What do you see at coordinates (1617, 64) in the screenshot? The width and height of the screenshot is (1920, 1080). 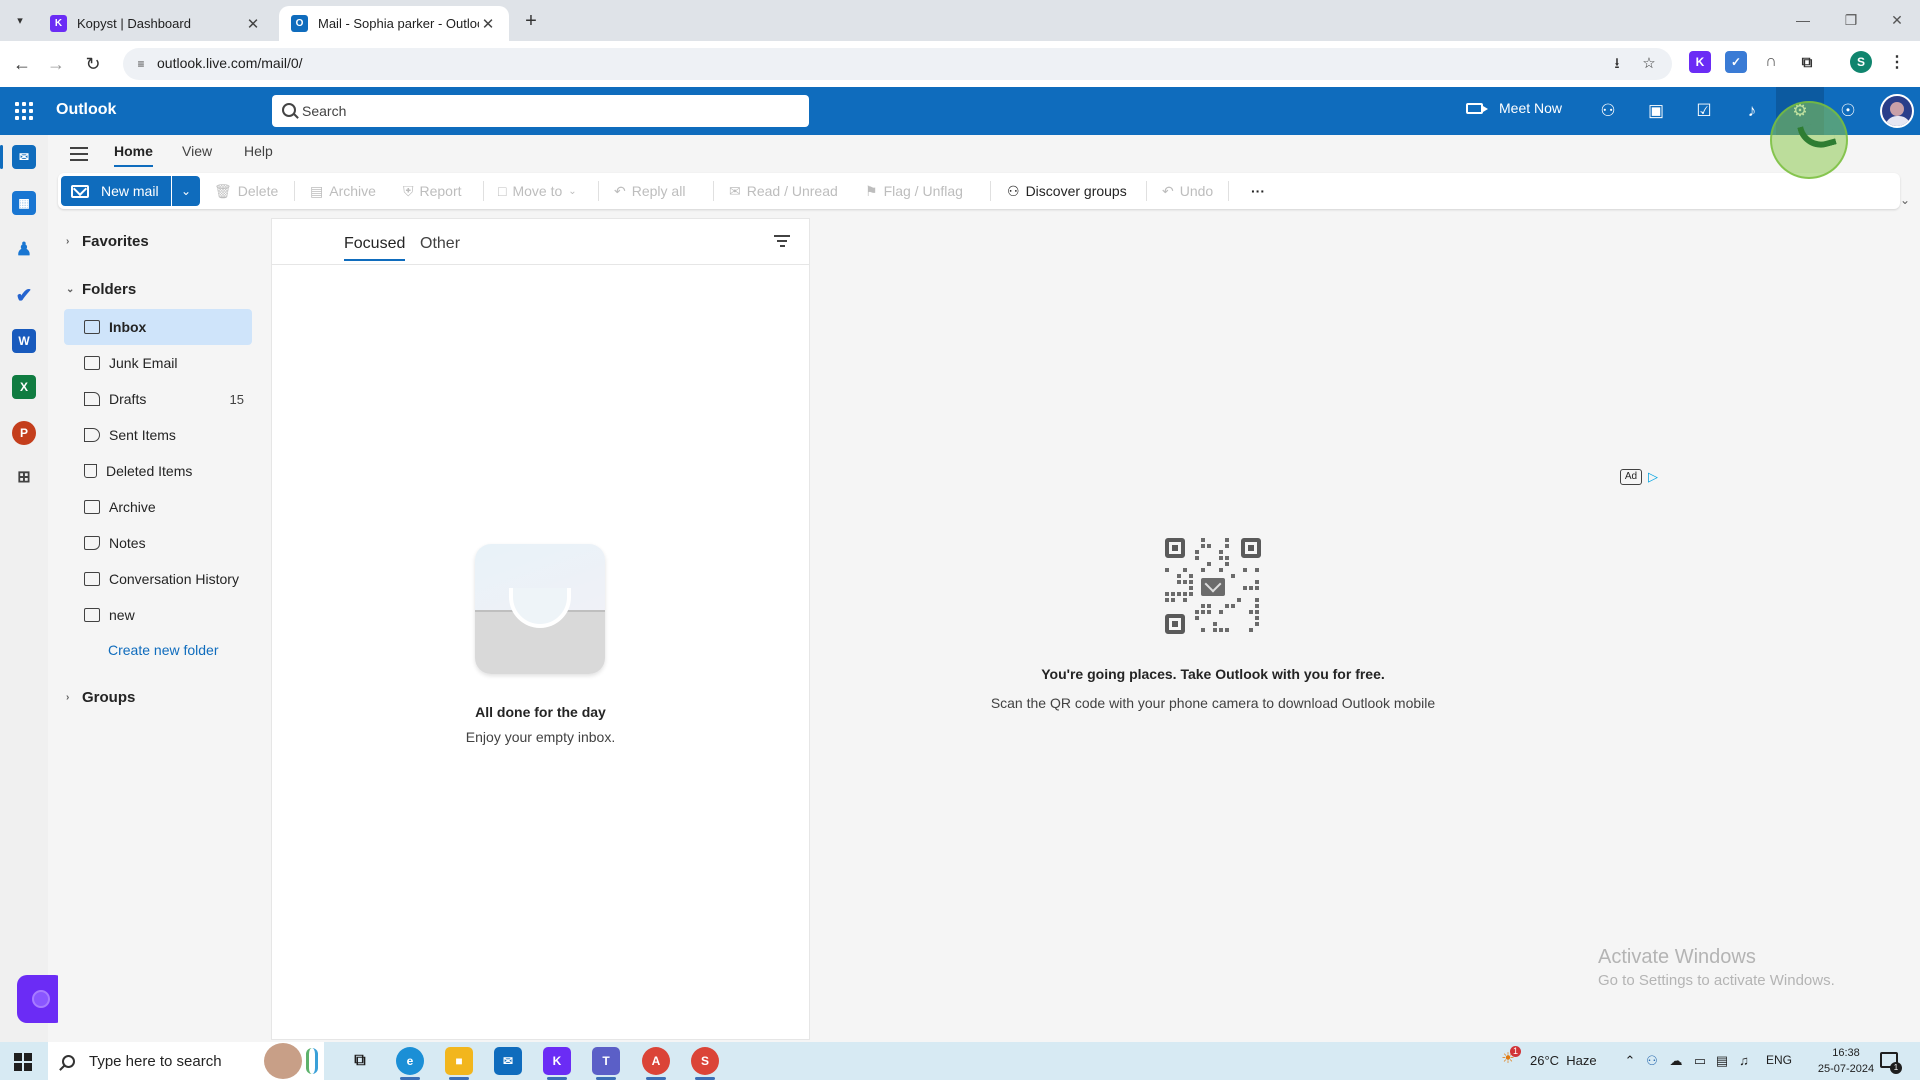 I see `install-app-icon: ⭳` at bounding box center [1617, 64].